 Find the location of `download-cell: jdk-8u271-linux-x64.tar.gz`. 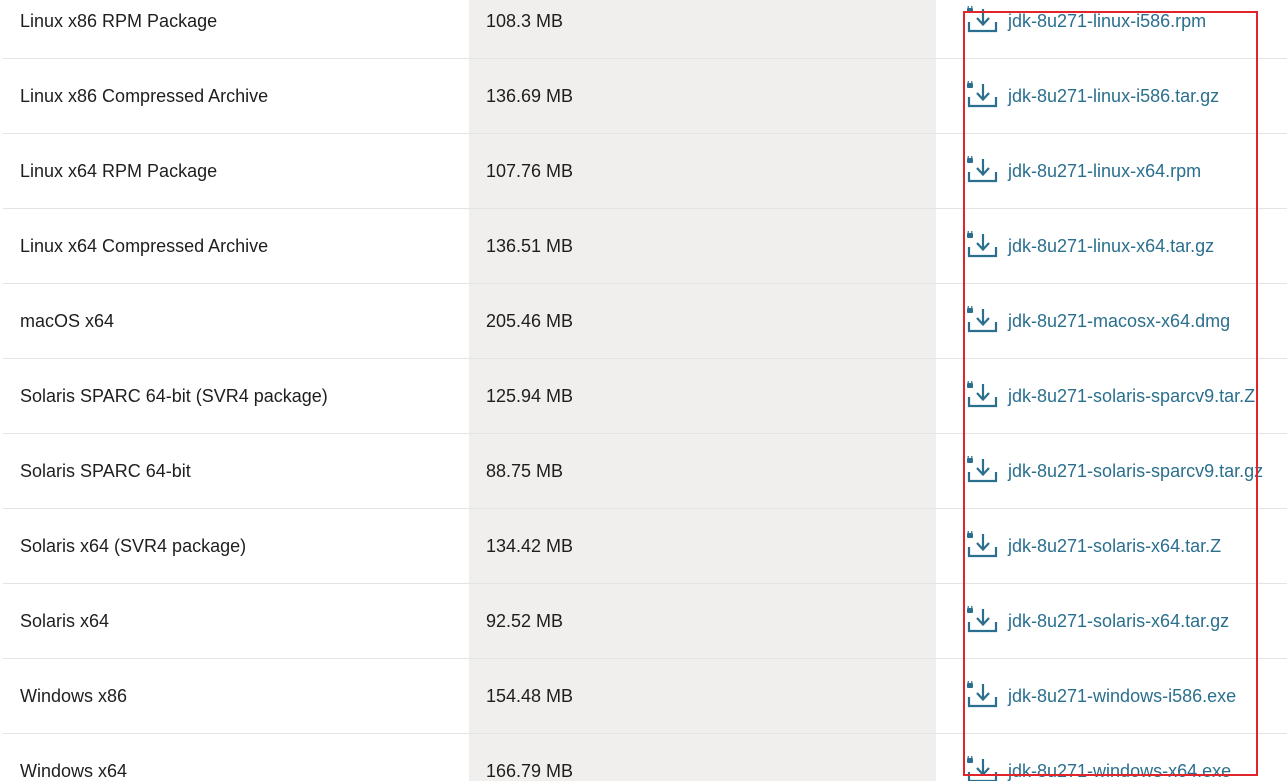

download-cell: jdk-8u271-linux-x64.tar.gz is located at coordinates (1111, 246).